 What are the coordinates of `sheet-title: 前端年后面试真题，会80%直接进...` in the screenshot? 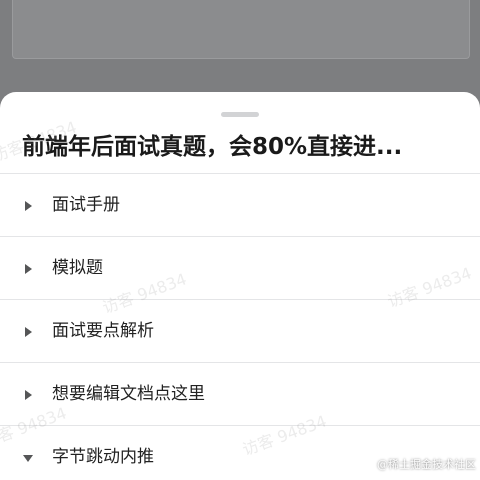 It's located at (212, 147).